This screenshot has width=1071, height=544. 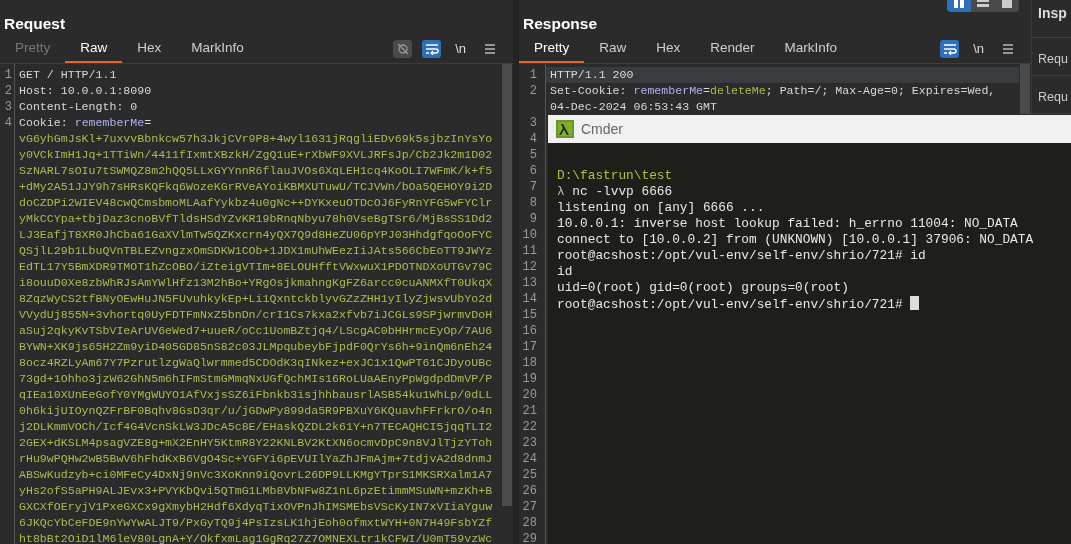 What do you see at coordinates (256, 218) in the screenshot?
I see `code-line: yMkCCYpa+tbjDaz3cnoBVfTldsHSdYZvKR19bRnqNbyu78h0VseBgTSr6/MjBsSS1Dd2` at bounding box center [256, 218].